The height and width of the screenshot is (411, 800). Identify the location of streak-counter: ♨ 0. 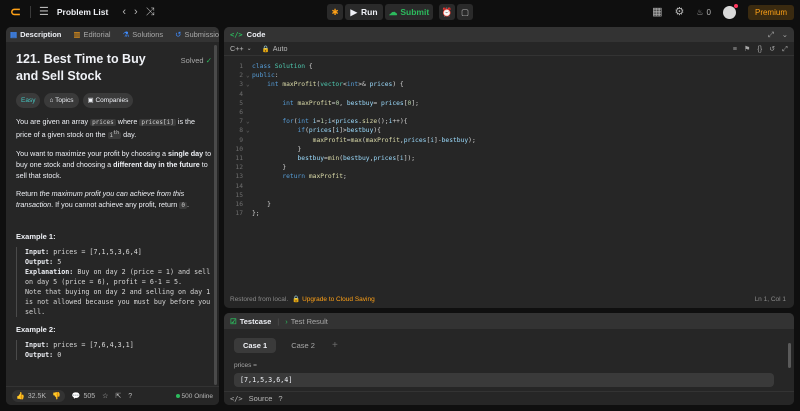
(703, 12).